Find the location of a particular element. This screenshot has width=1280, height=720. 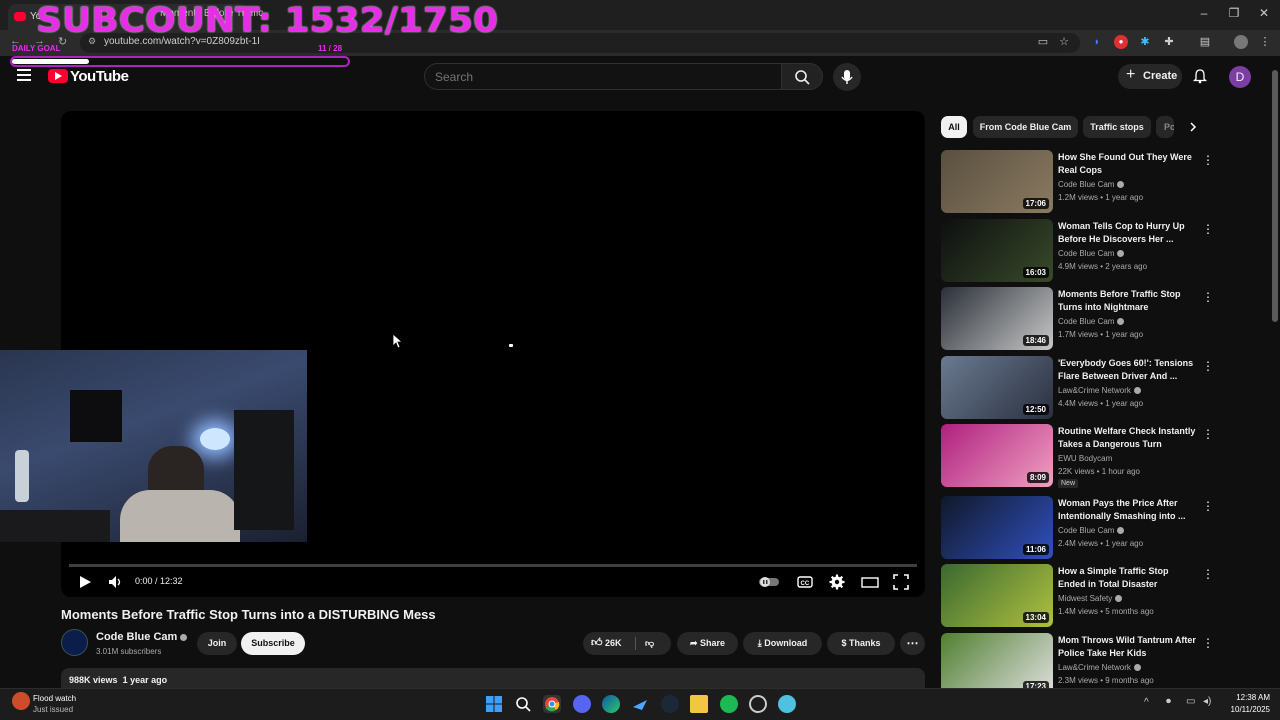

download-button: ⤓ Download is located at coordinates (782, 643).